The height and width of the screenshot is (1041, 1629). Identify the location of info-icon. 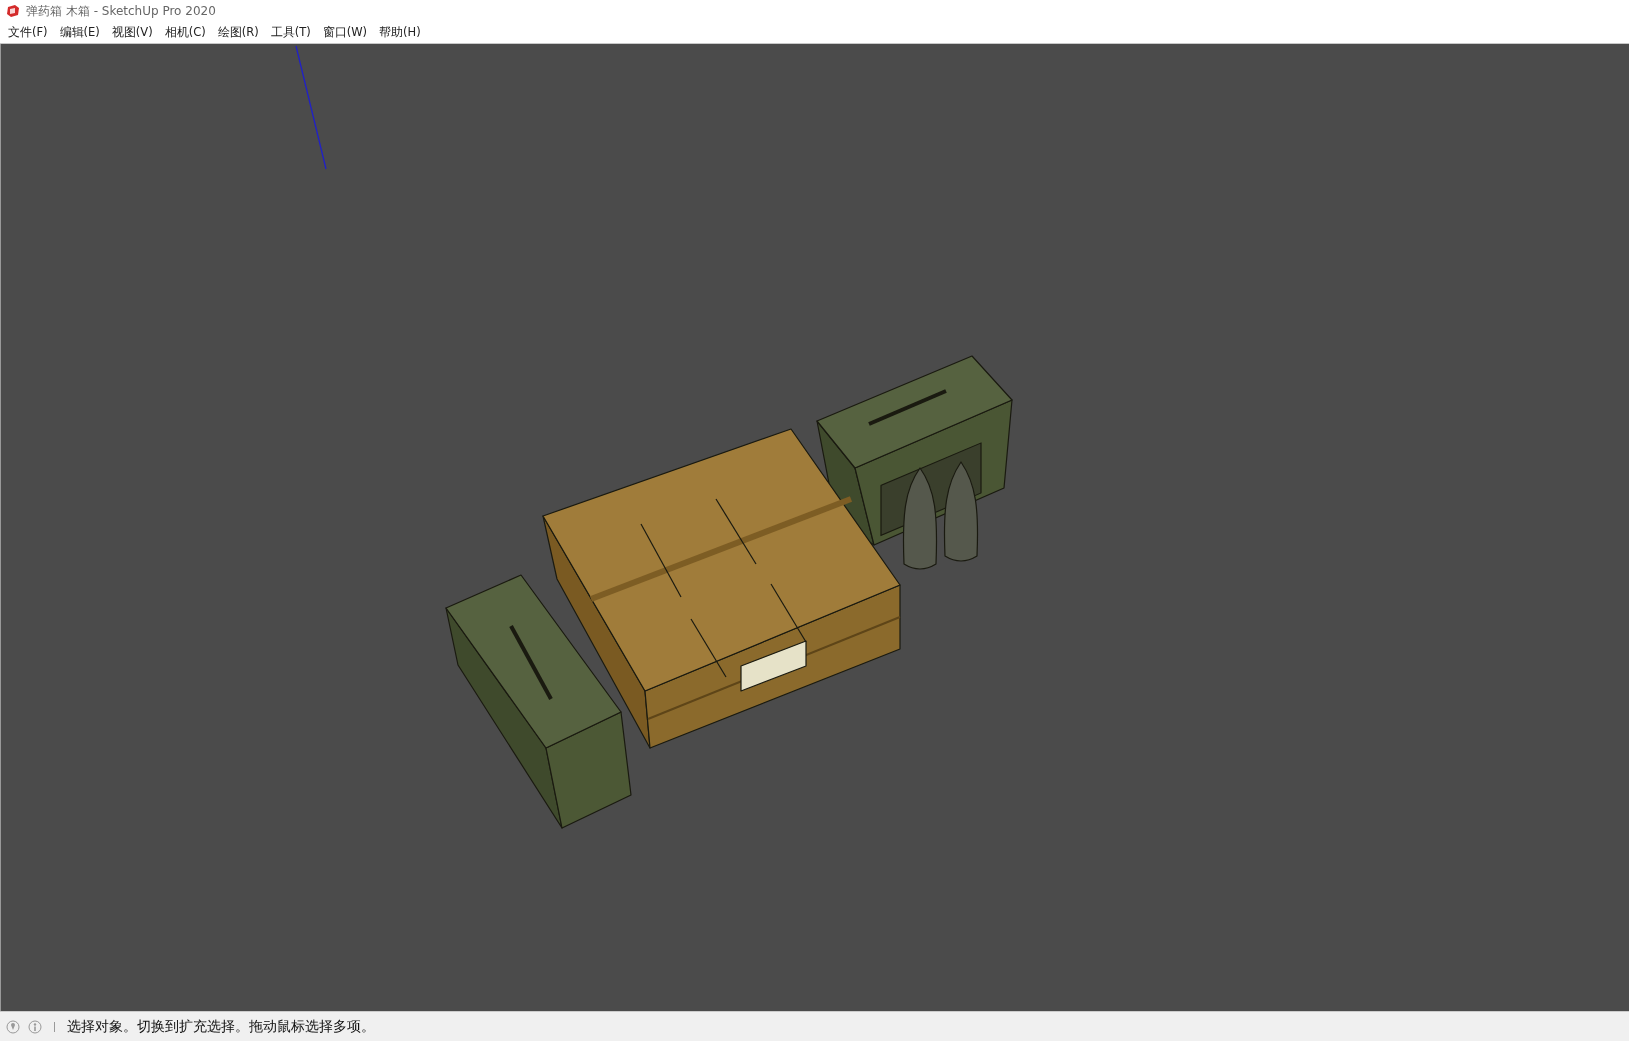
(35, 1026).